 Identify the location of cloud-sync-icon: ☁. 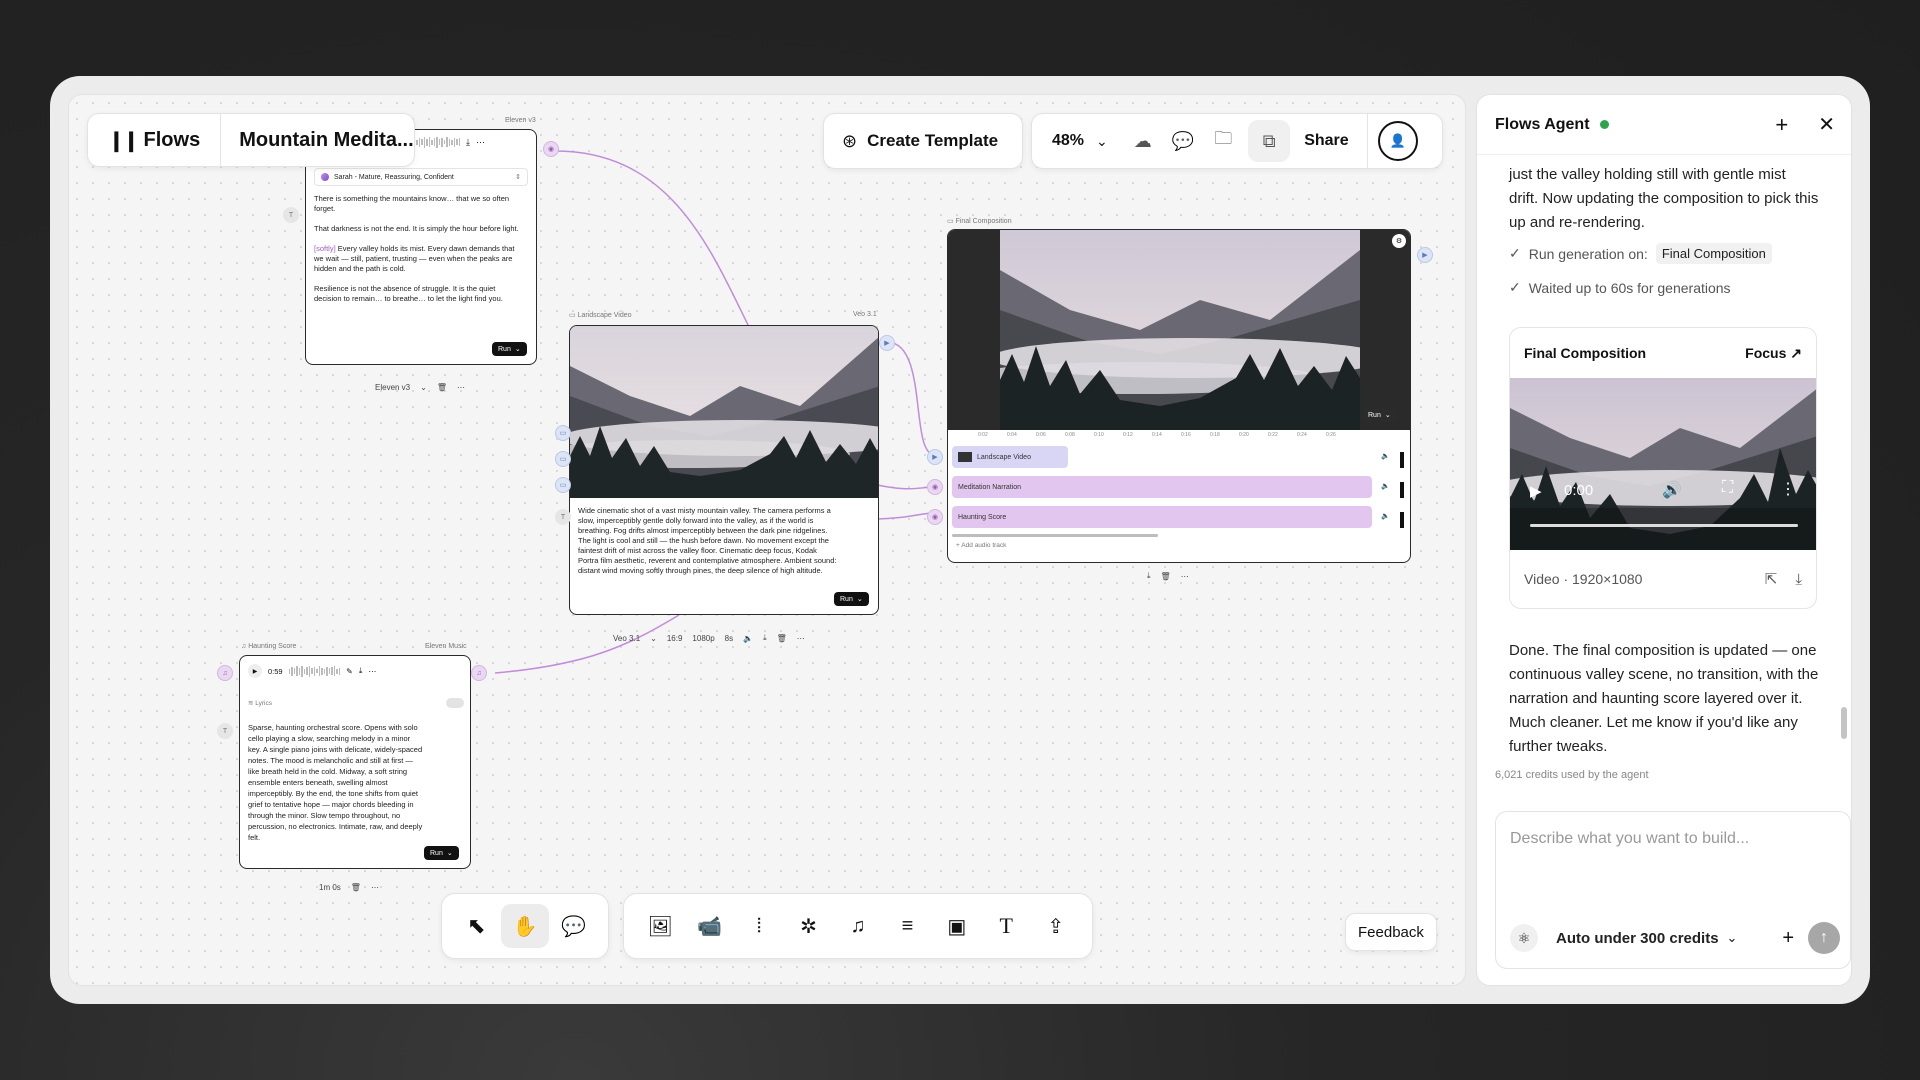
(1143, 141).